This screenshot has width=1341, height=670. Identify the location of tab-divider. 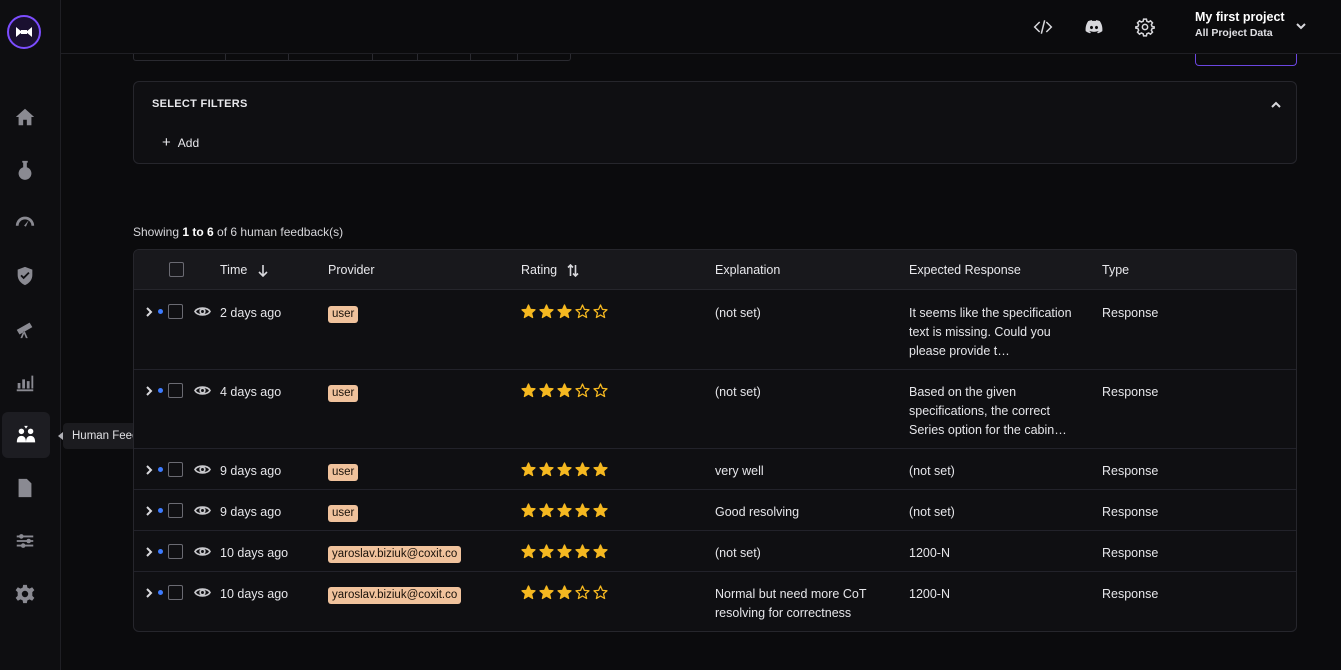
(288, 57).